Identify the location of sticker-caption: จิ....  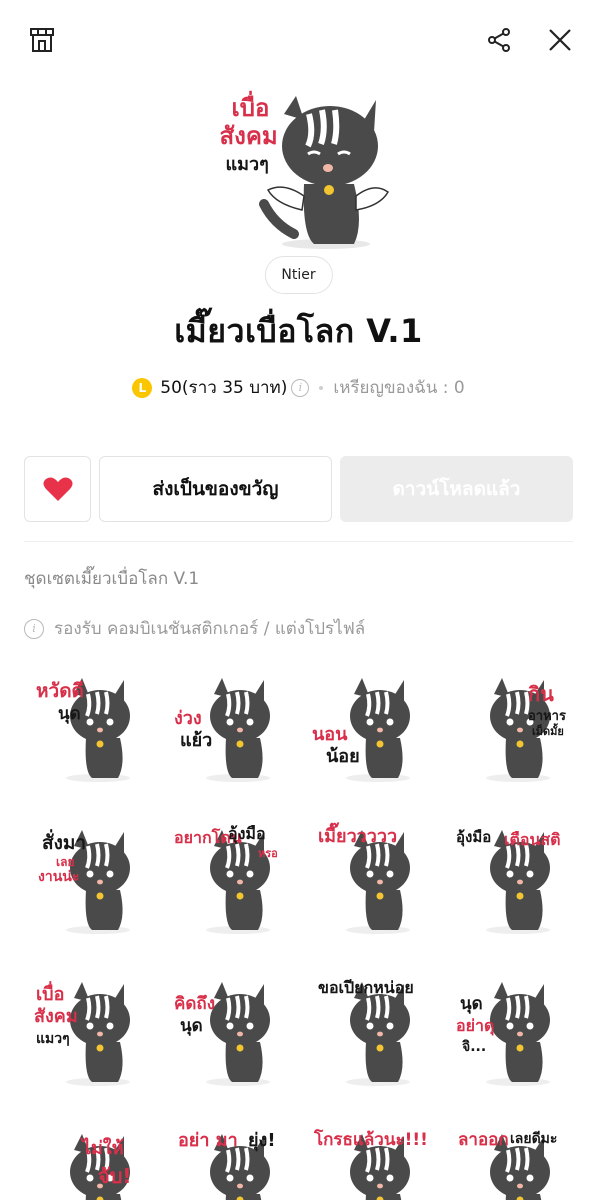
(474, 1047).